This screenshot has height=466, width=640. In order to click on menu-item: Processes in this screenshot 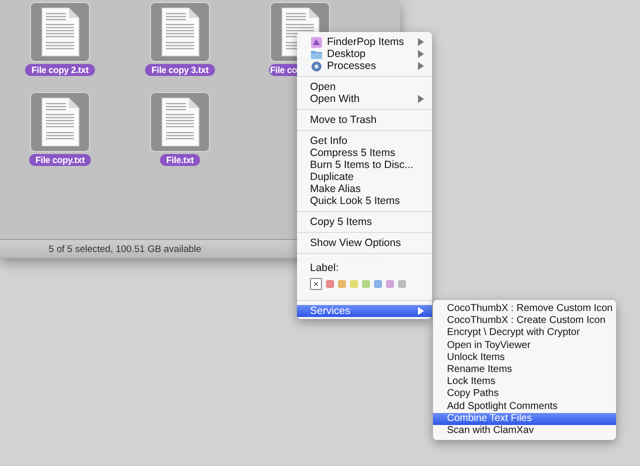, I will do `click(364, 66)`.